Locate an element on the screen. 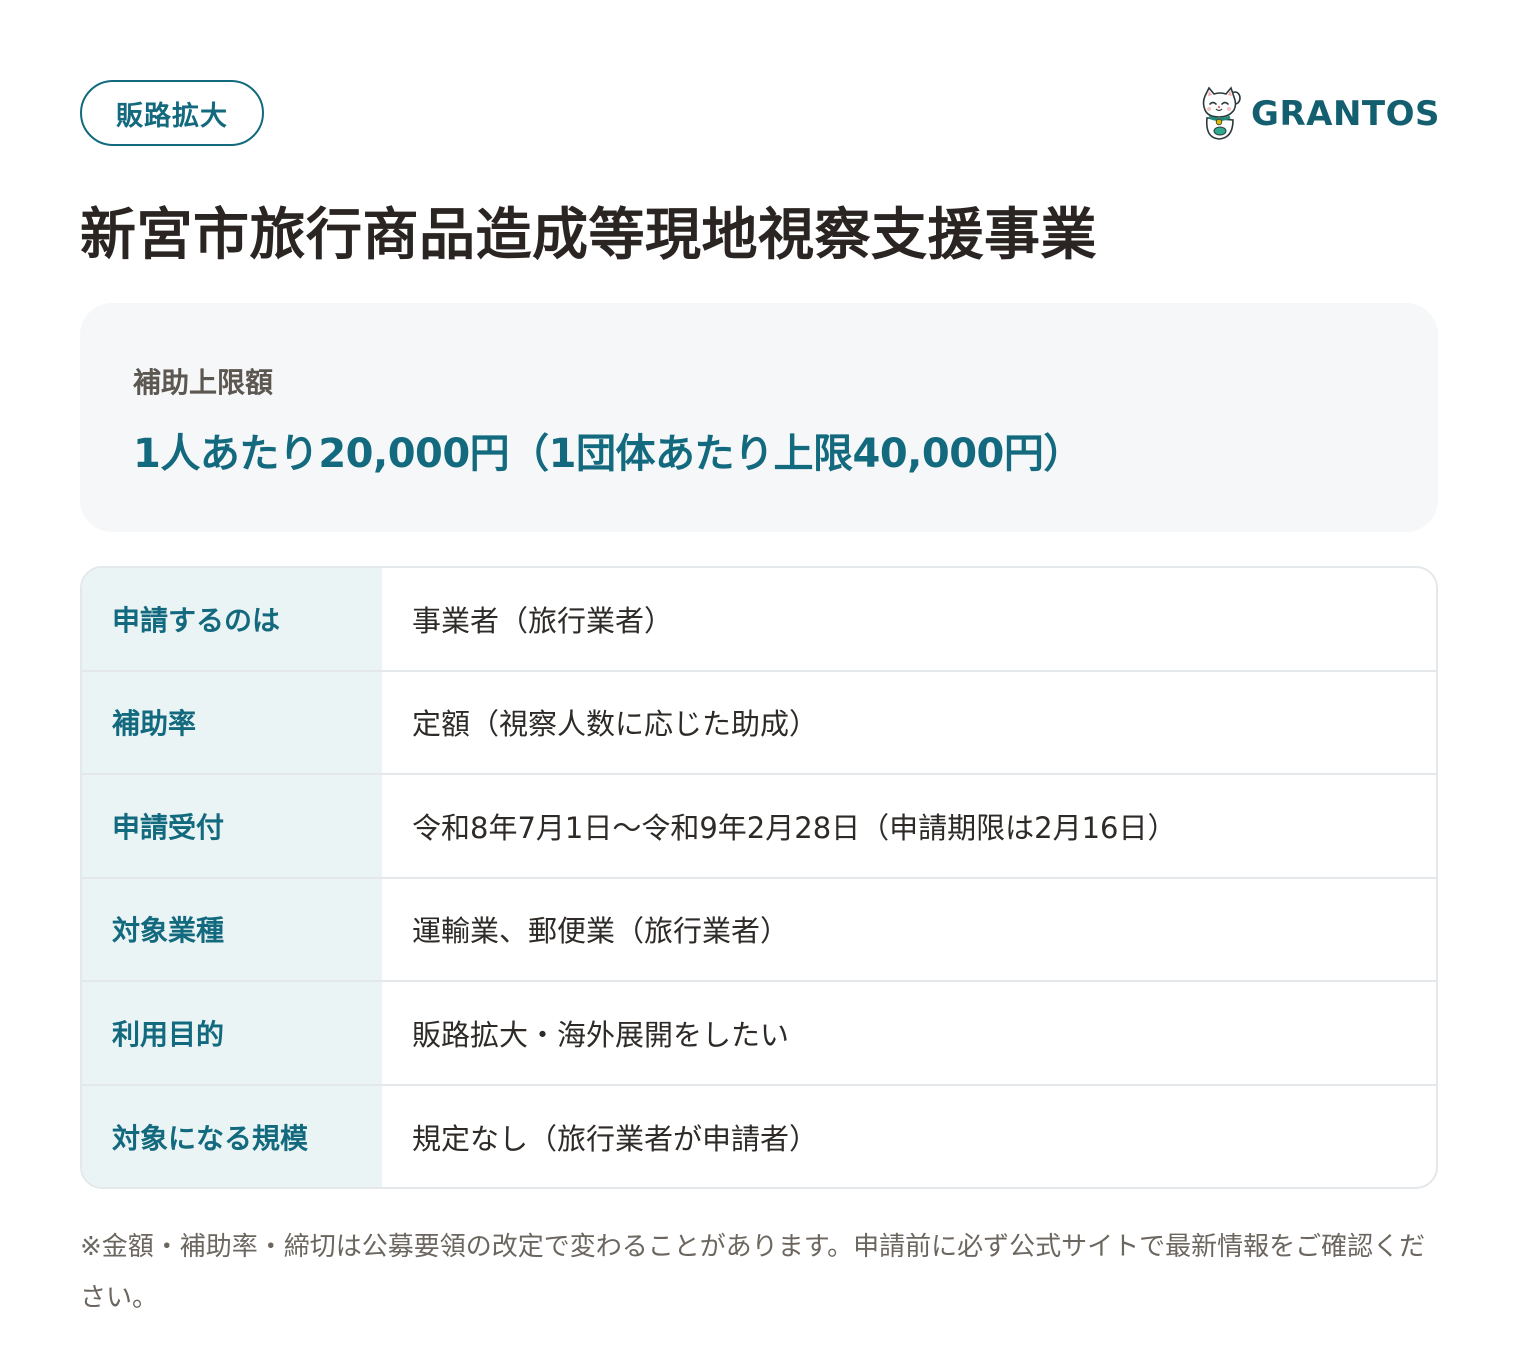 This screenshot has width=1520, height=1348. table-row: 申請するのは 事業者（旅行業者） is located at coordinates (759, 620).